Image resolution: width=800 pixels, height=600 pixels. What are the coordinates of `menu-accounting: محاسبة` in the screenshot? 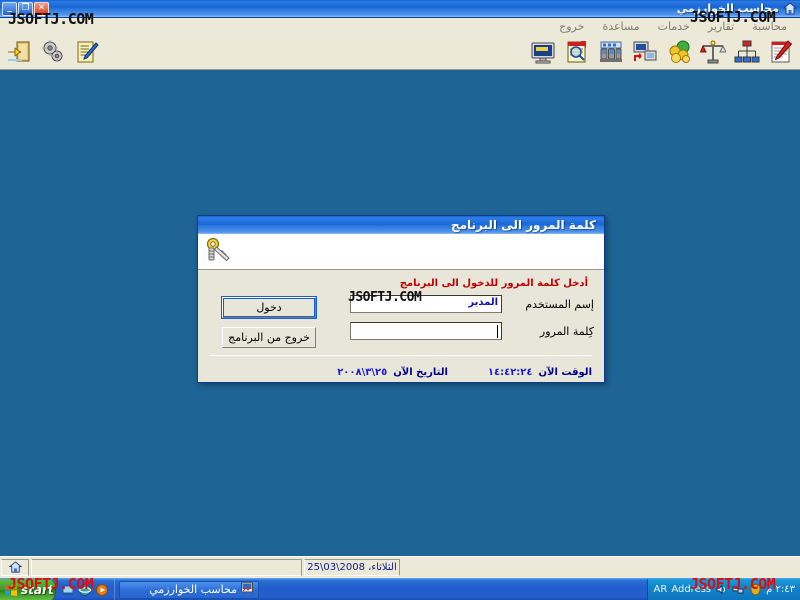 It's located at (769, 26).